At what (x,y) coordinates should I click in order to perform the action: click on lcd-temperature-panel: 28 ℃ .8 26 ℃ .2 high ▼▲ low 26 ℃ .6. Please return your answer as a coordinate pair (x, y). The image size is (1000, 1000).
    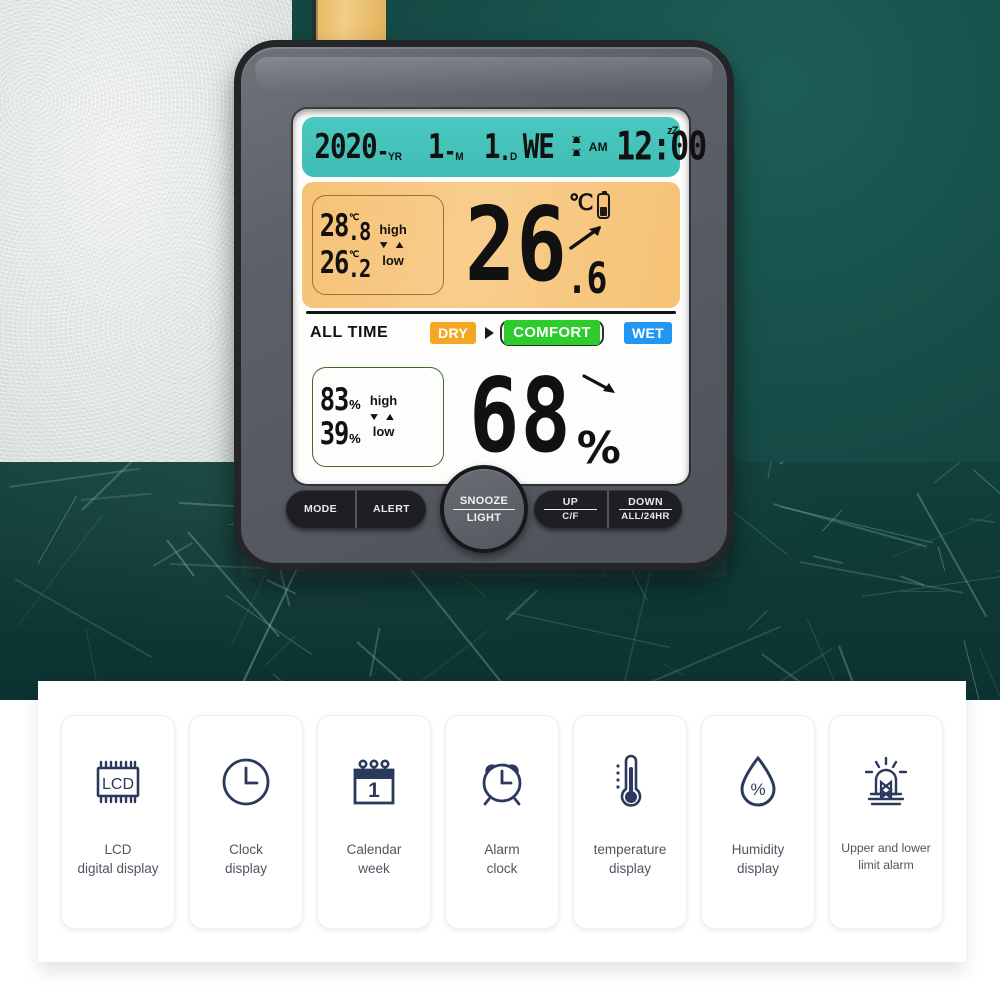
    Looking at the image, I should click on (491, 245).